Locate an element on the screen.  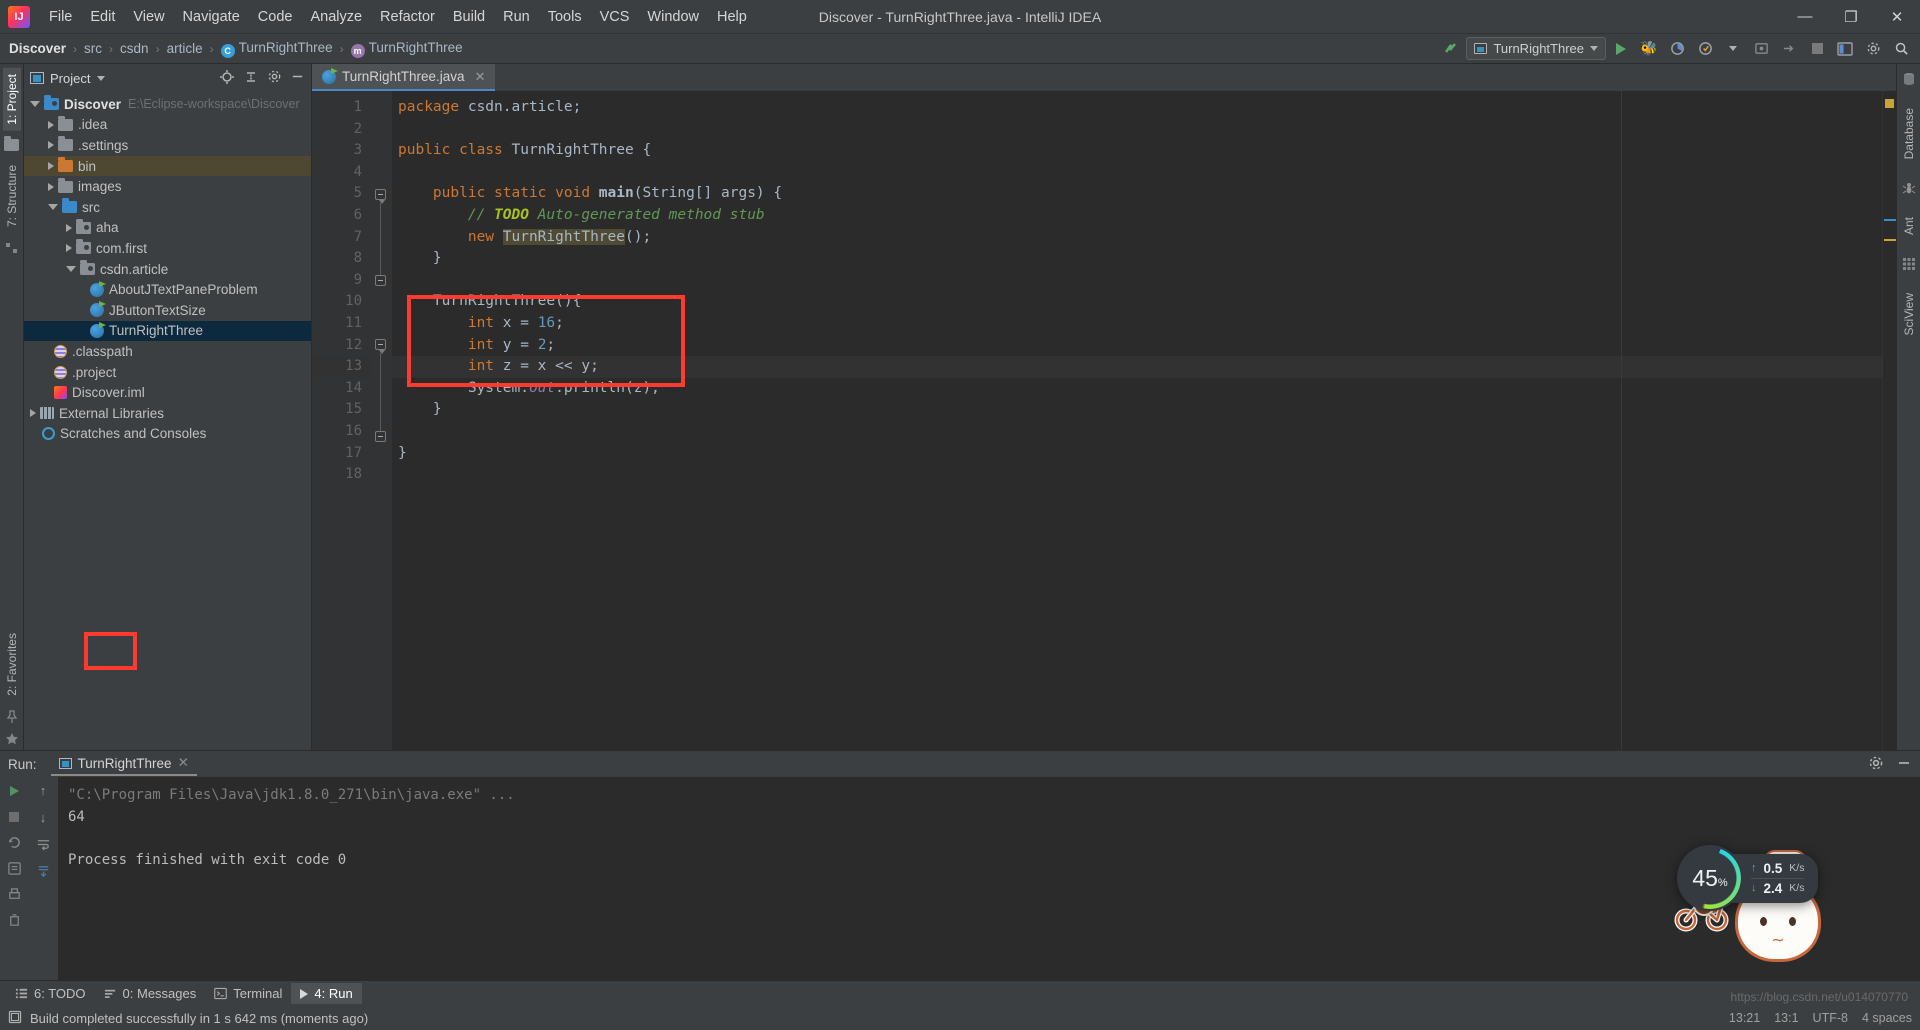
menu-item-tools: Tools is located at coordinates (565, 17).